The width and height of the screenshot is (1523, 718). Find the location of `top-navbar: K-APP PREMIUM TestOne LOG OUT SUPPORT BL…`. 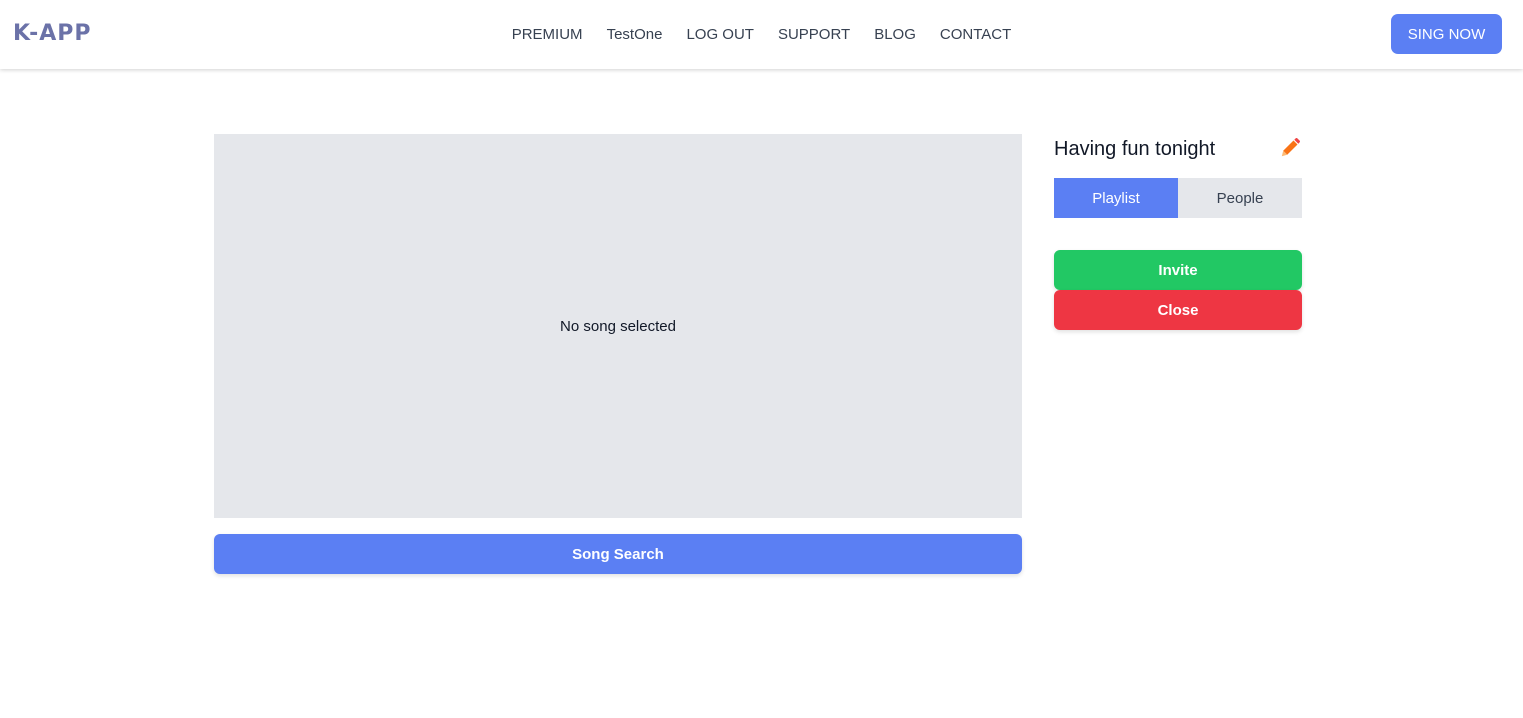

top-navbar: K-APP PREMIUM TestOne LOG OUT SUPPORT BL… is located at coordinates (761, 34).